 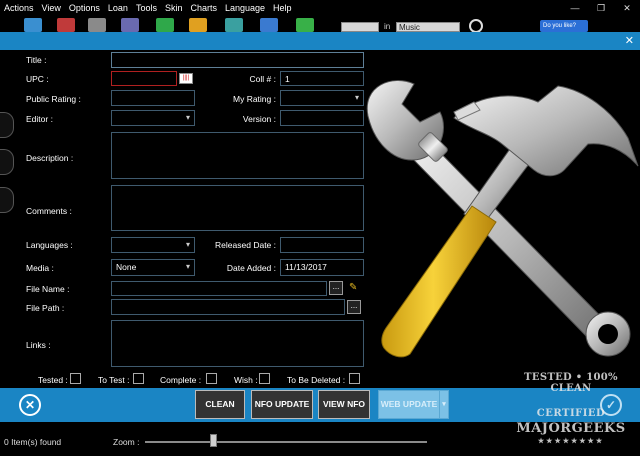 What do you see at coordinates (38, 345) in the screenshot?
I see `links-label: Links :` at bounding box center [38, 345].